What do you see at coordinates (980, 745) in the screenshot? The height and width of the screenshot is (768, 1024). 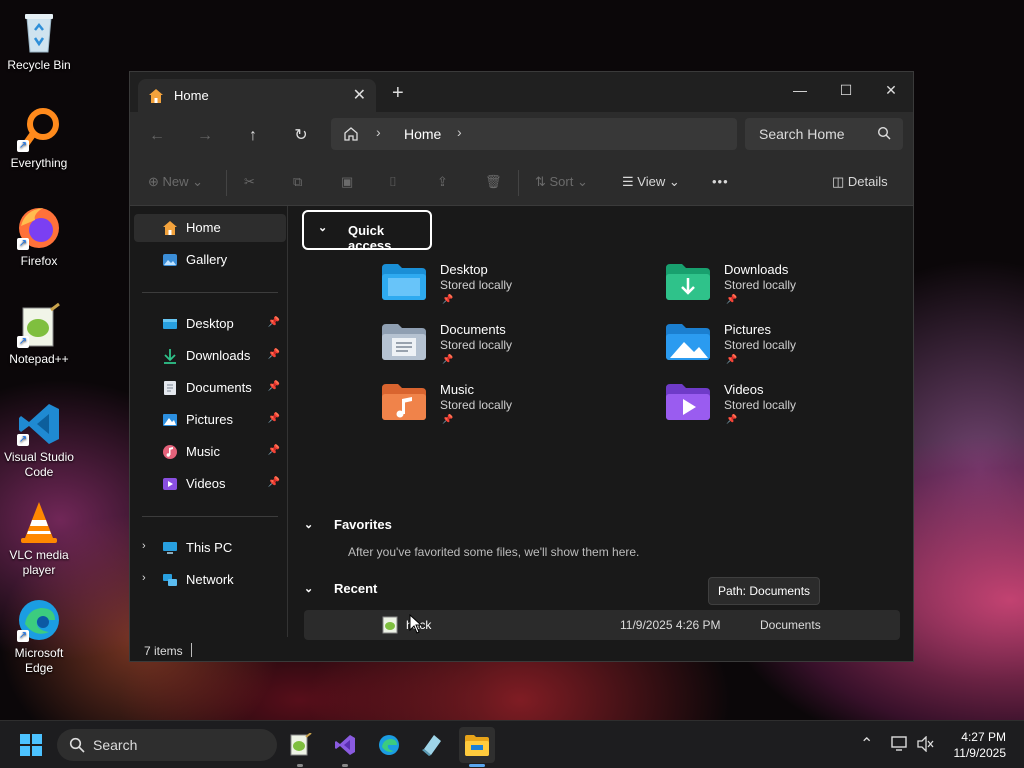 I see `system-clock: 4:27 PM 11/9/2025` at bounding box center [980, 745].